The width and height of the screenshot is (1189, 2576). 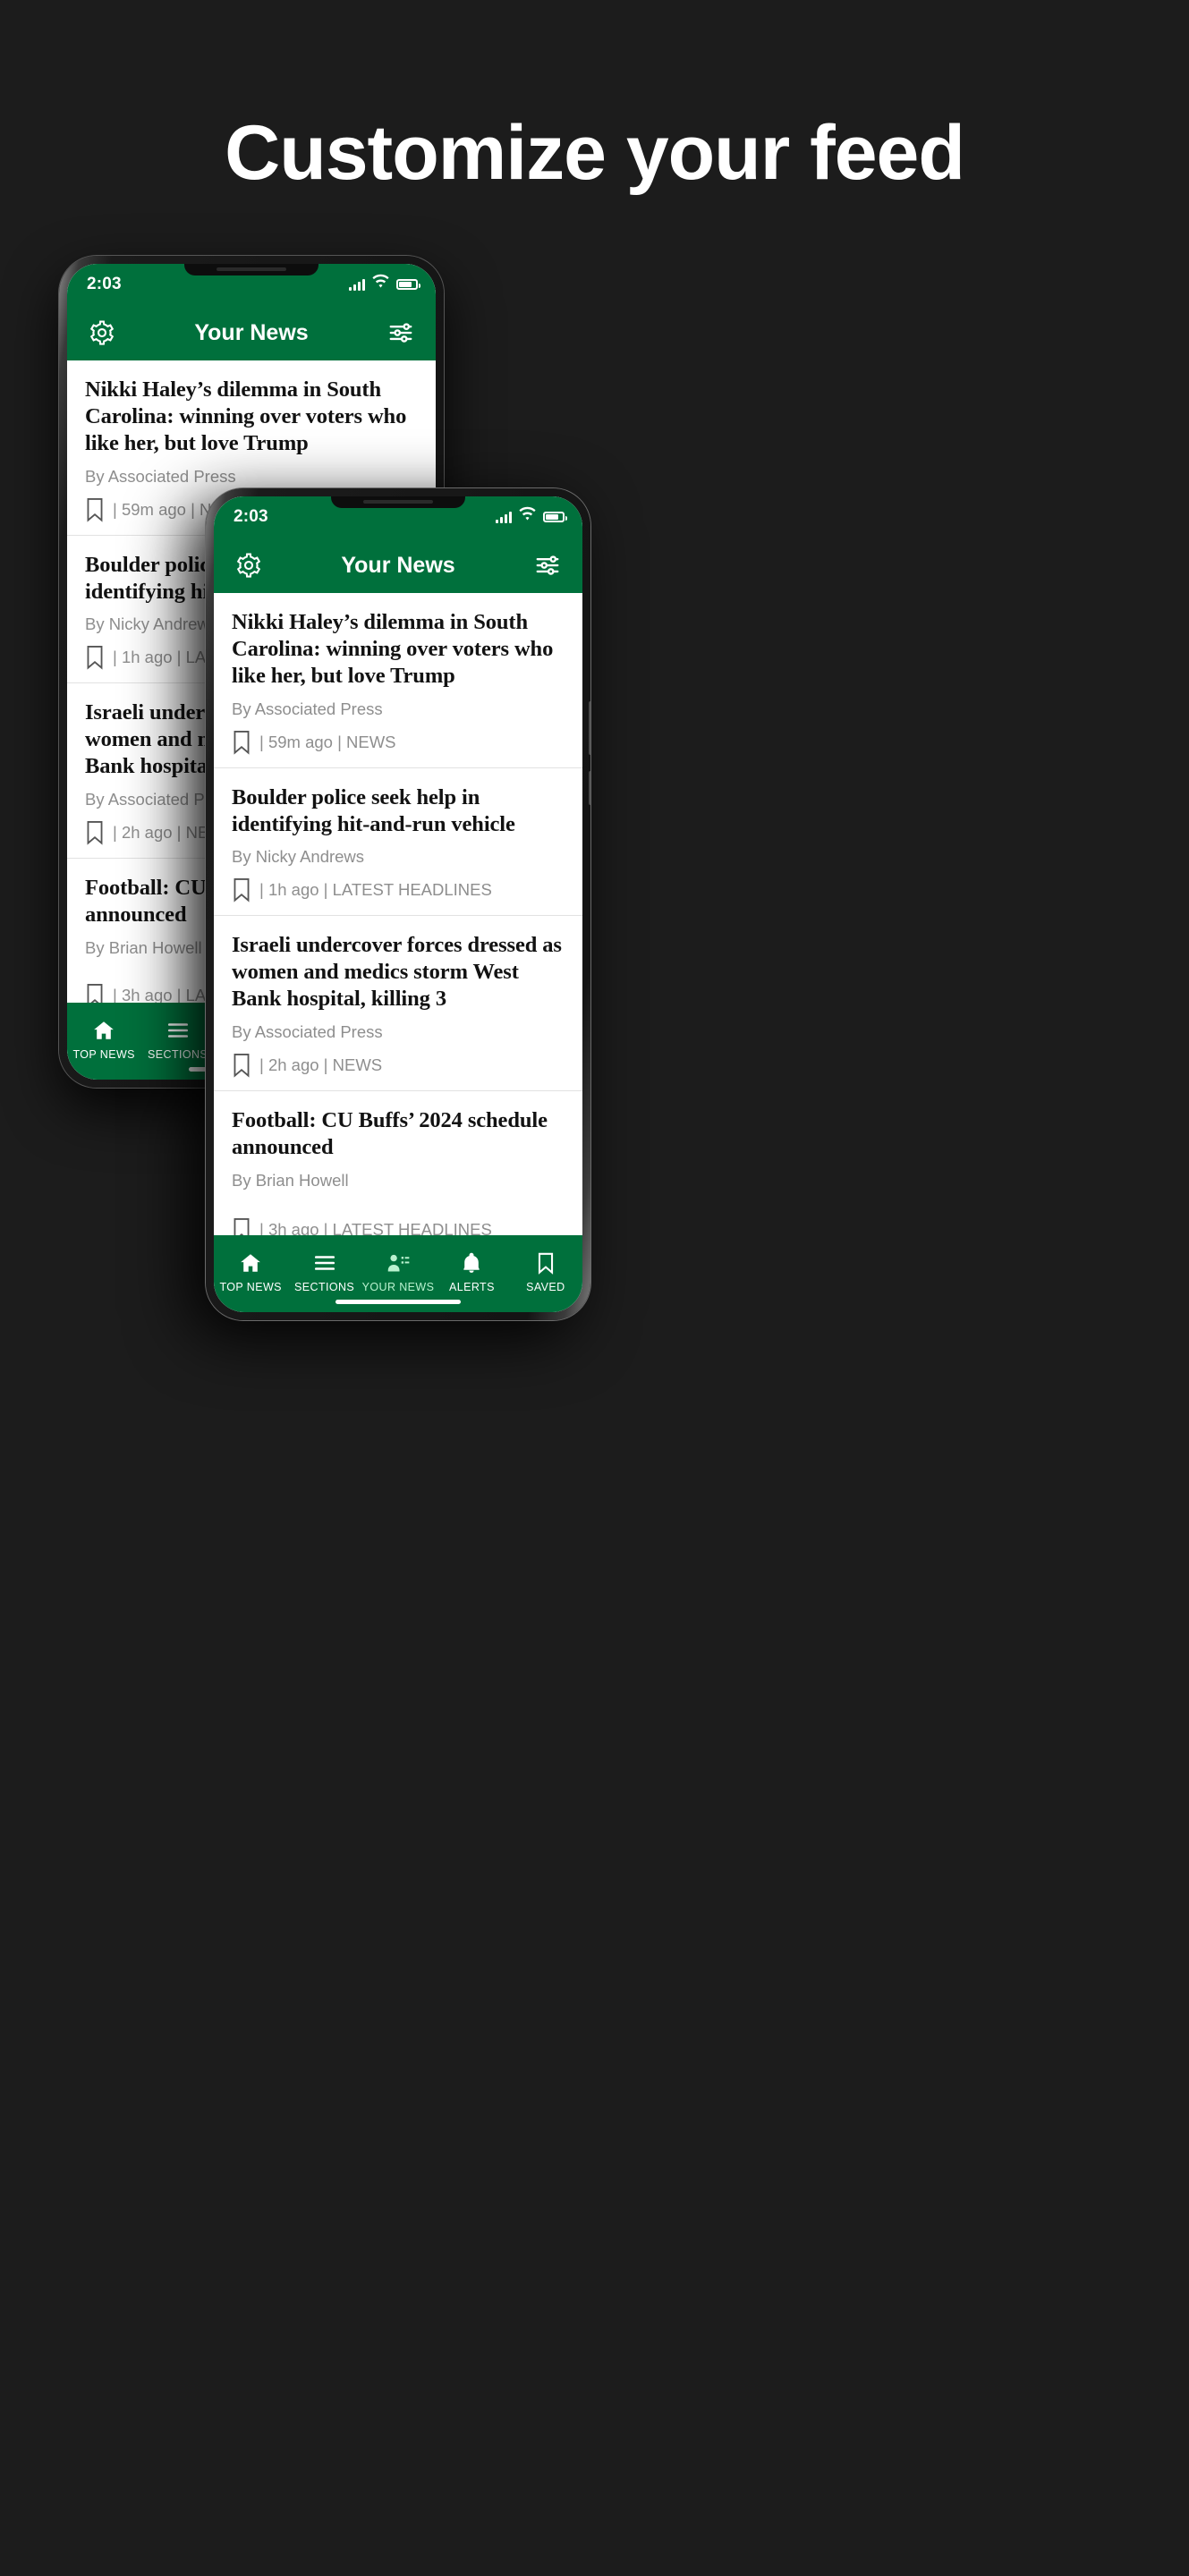 I want to click on article-byline: By Brian Howell, so click(x=290, y=1180).